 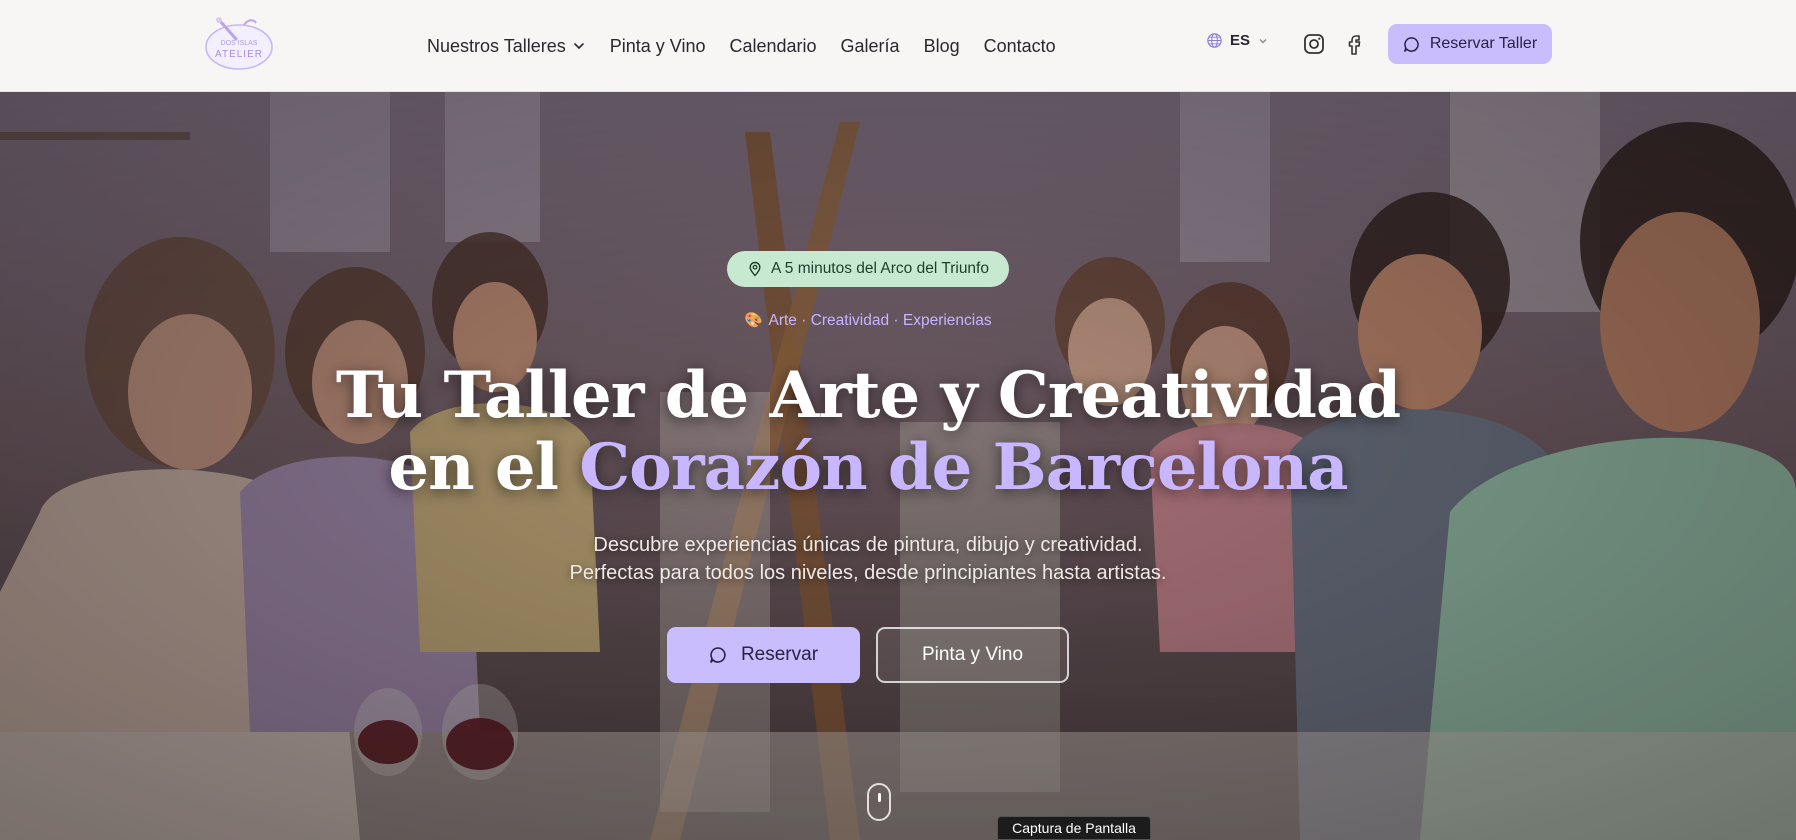 I want to click on hero-tagline-text: Arte · Creatividad · Experiencias, so click(x=880, y=320).